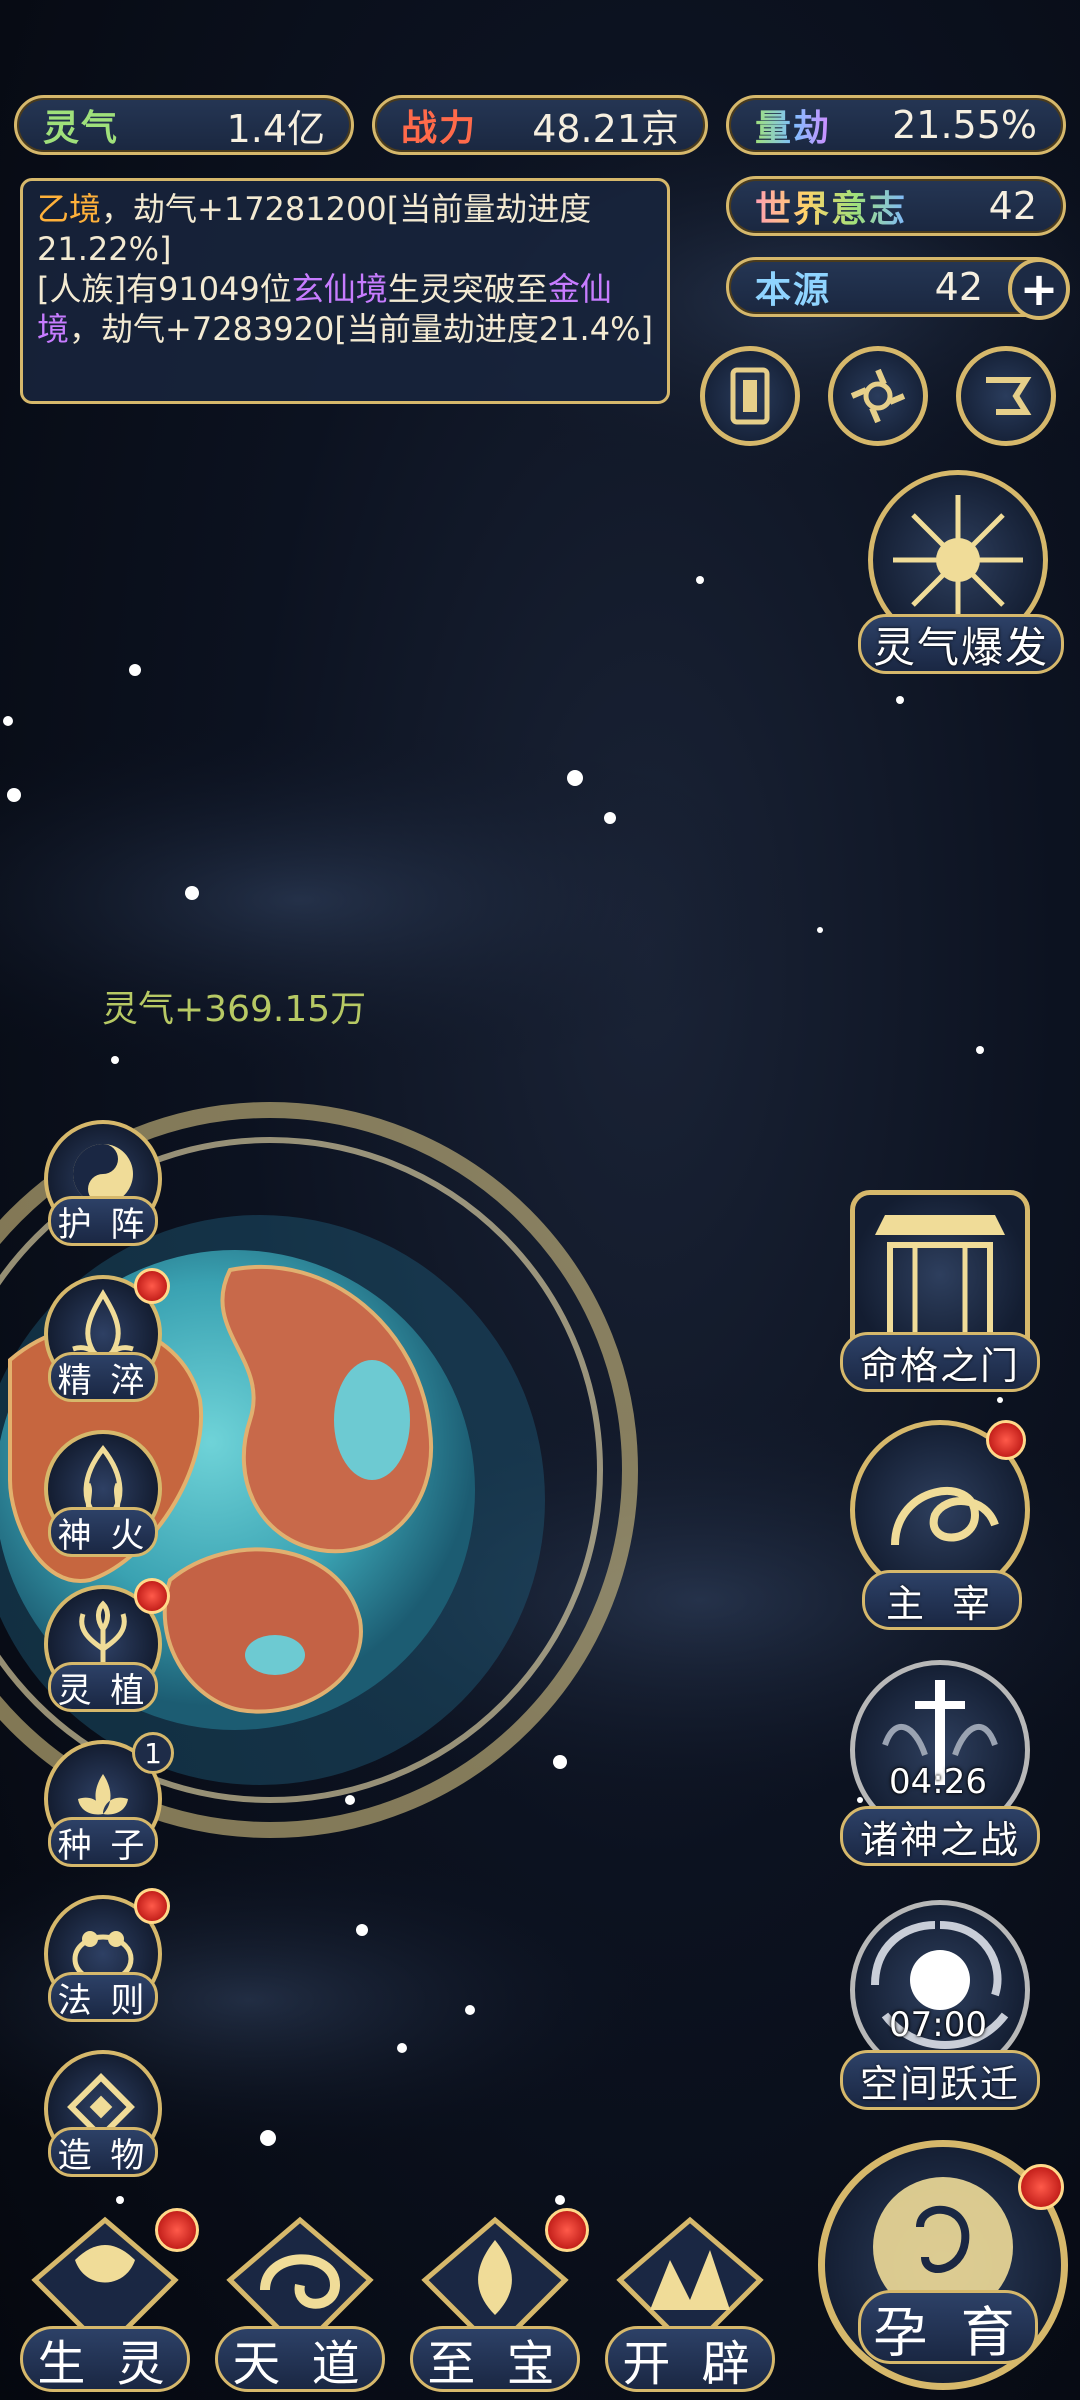  What do you see at coordinates (152, 1906) in the screenshot?
I see `law-notification-dot` at bounding box center [152, 1906].